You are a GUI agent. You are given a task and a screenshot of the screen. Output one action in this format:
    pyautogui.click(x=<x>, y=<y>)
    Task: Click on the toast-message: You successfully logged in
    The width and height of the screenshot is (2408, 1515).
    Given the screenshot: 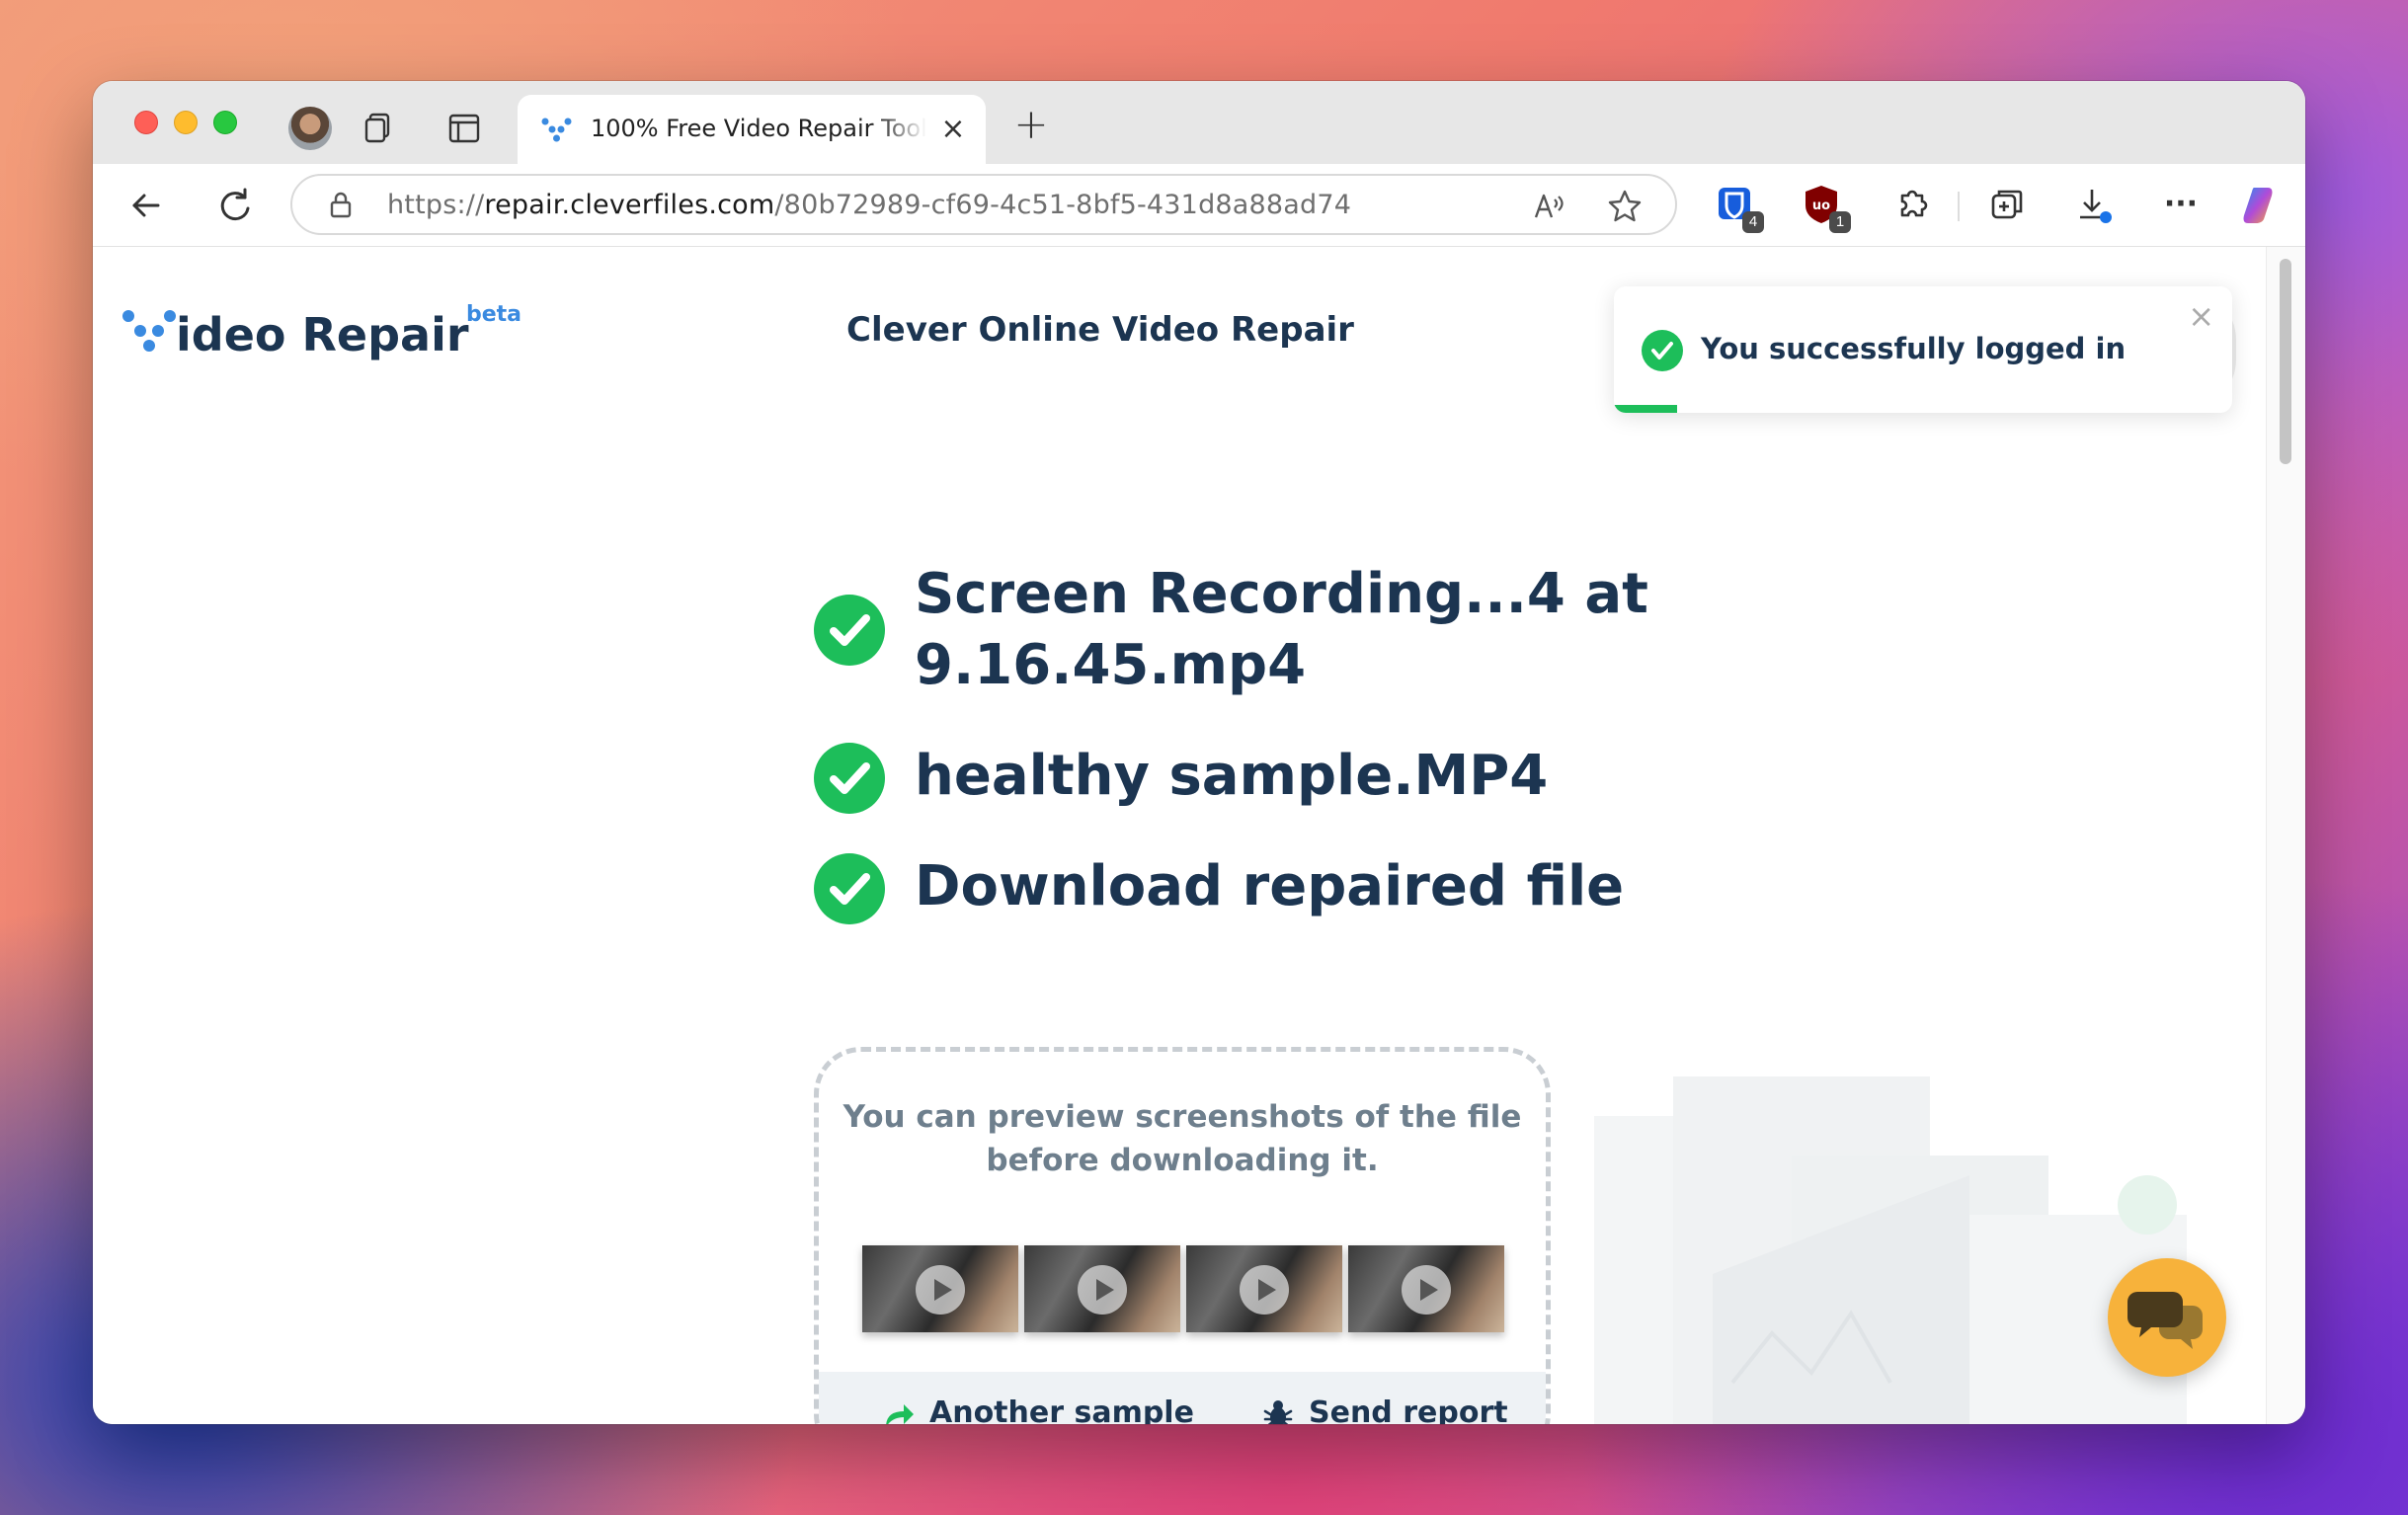 What is the action you would take?
    pyautogui.click(x=1914, y=349)
    